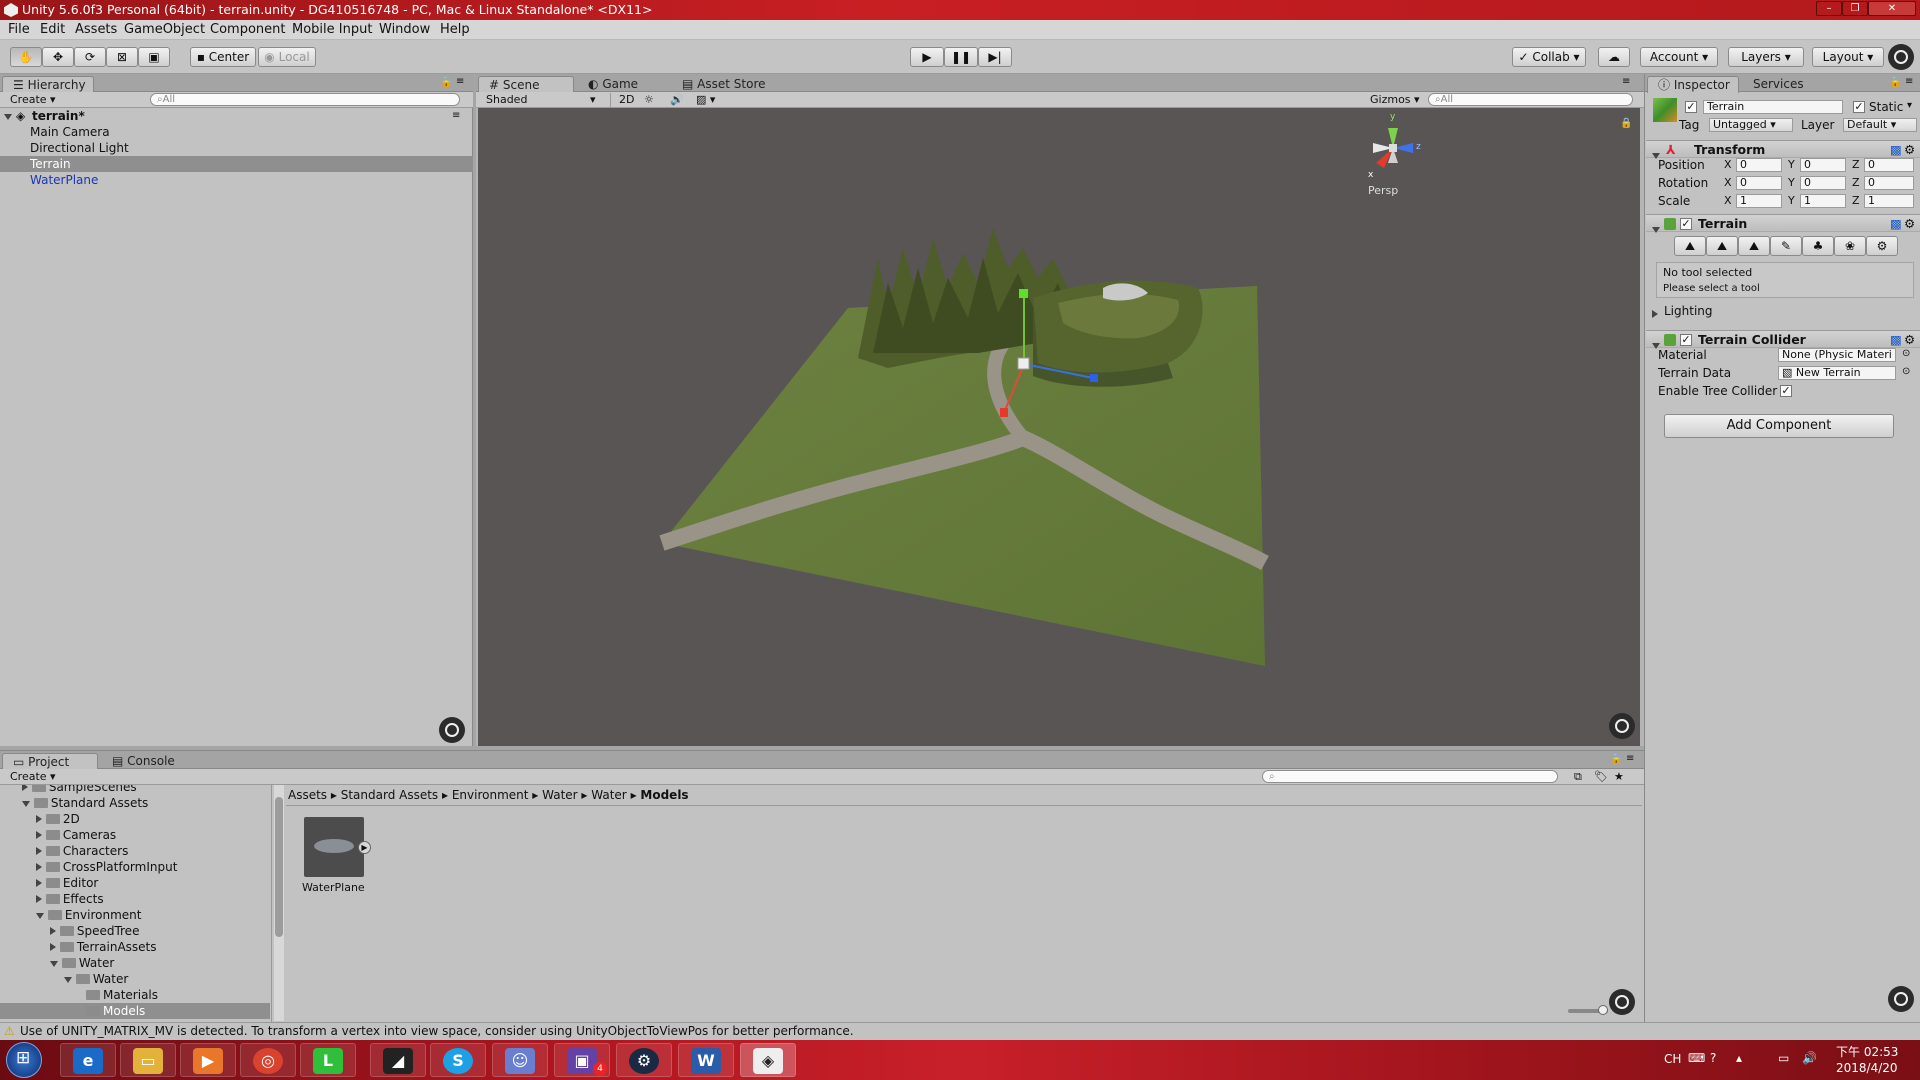 The width and height of the screenshot is (1920, 1080). Describe the element at coordinates (76, 835) in the screenshot. I see `tree-item-cameras: Cameras` at that location.